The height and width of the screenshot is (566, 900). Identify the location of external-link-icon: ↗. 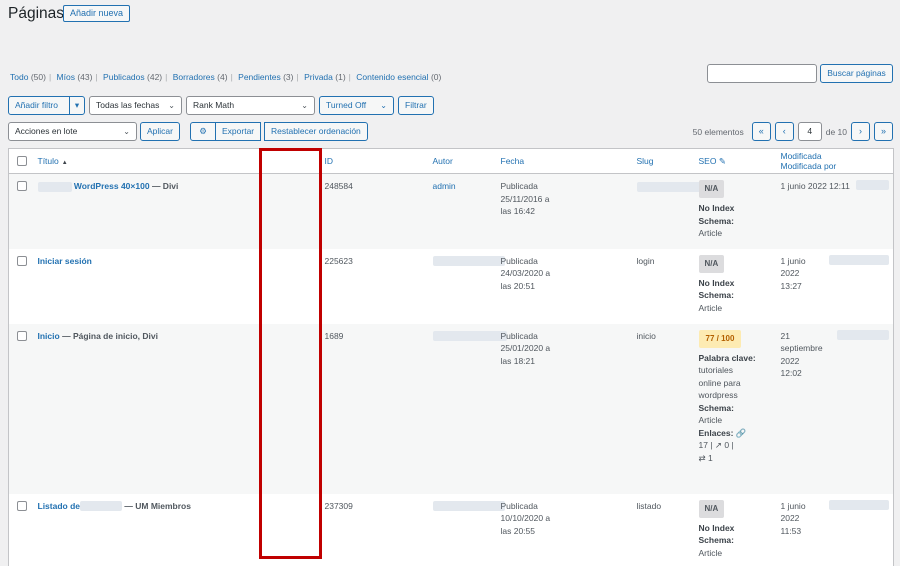
(718, 445).